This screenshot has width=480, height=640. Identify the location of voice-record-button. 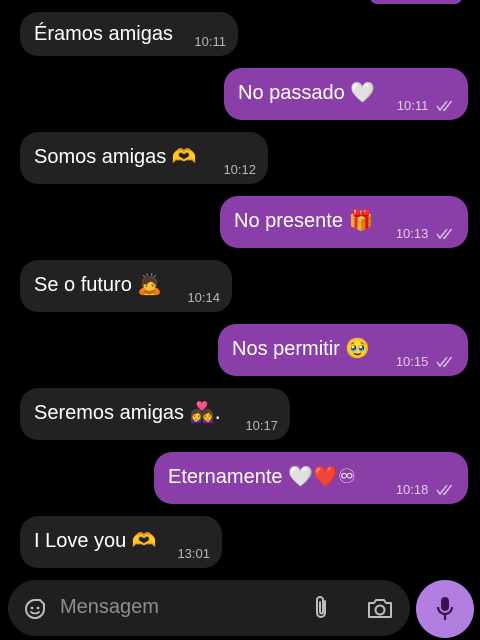
(445, 609).